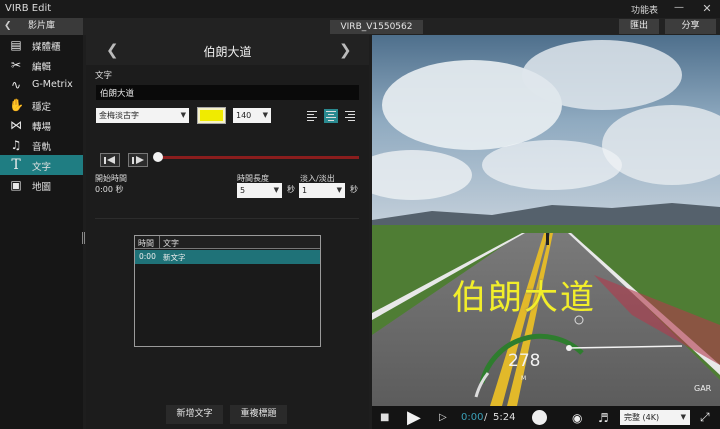  Describe the element at coordinates (350, 116) in the screenshot. I see `align-right-icon` at that location.